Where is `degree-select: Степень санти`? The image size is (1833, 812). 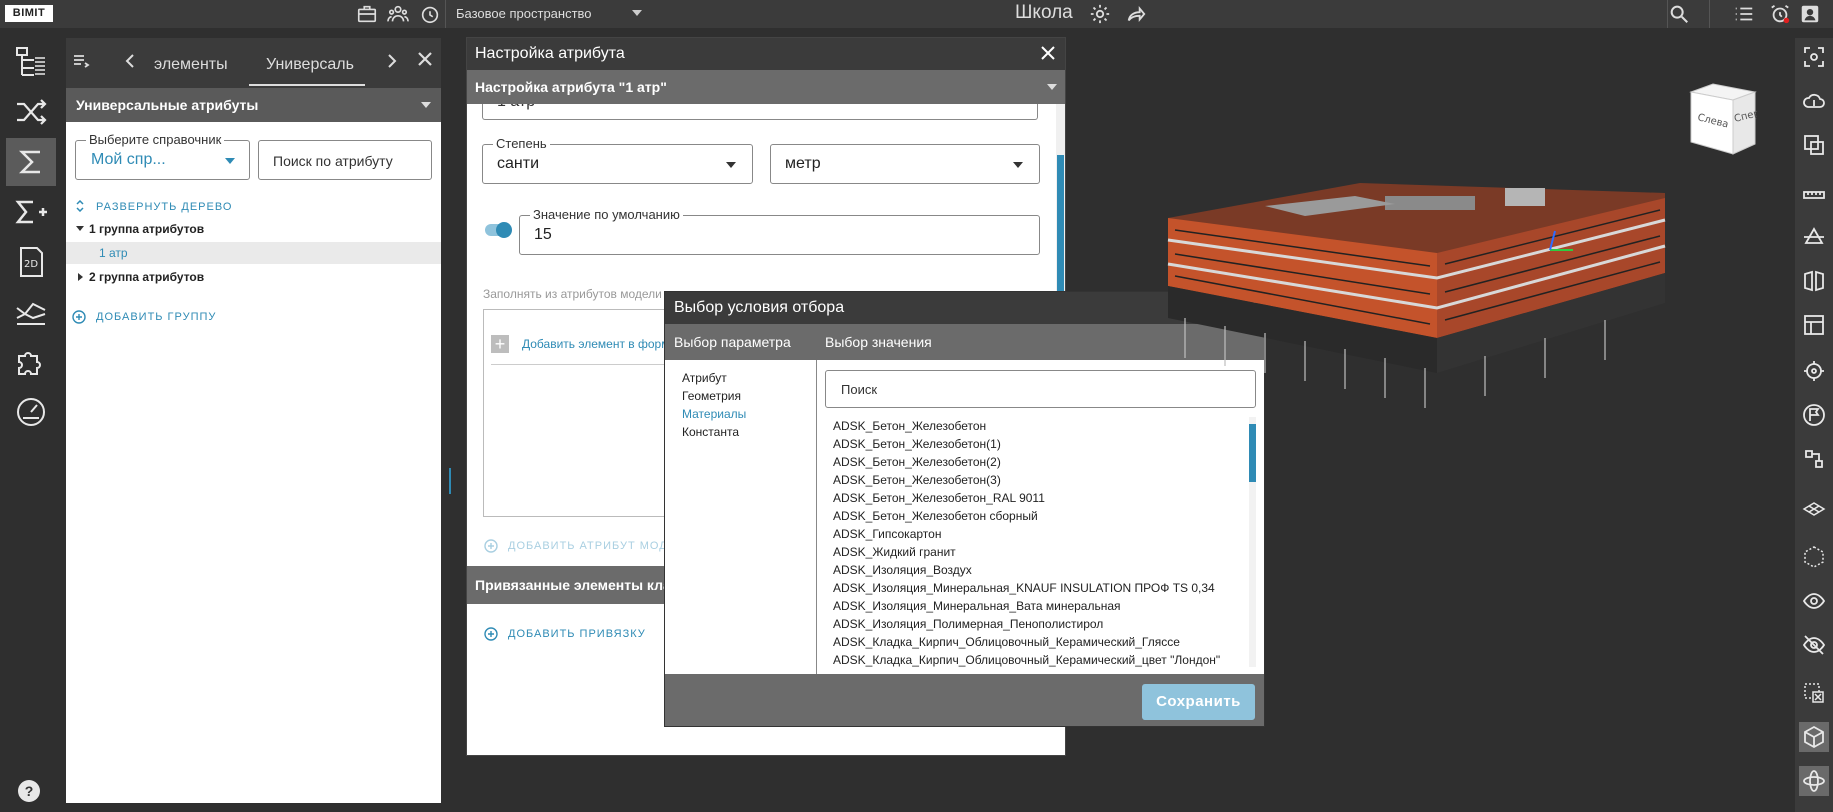 degree-select: Степень санти is located at coordinates (617, 160).